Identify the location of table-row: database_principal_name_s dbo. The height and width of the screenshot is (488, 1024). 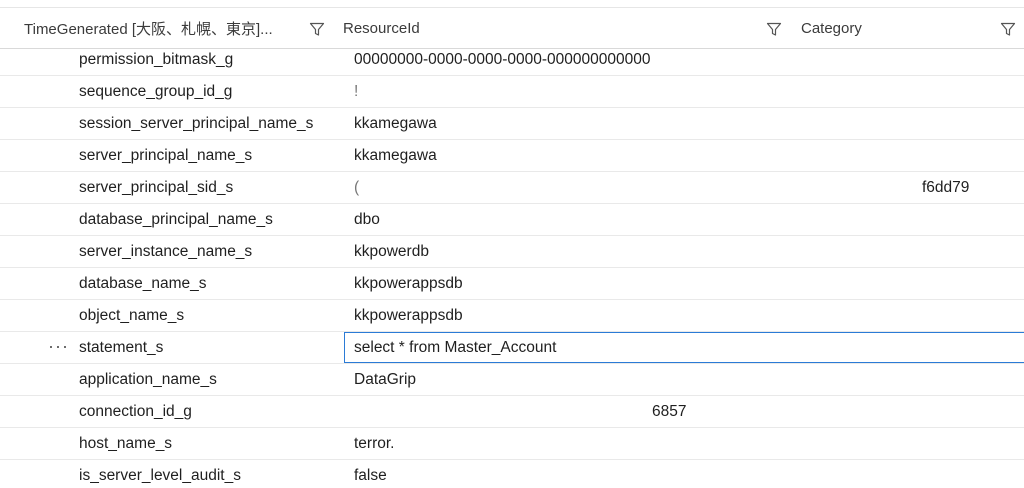
(512, 220).